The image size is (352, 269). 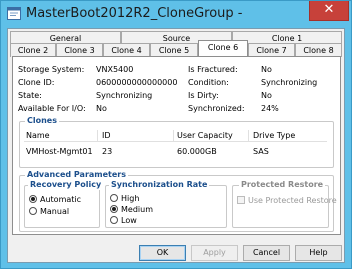 I want to click on ok-button: OK, so click(x=162, y=253).